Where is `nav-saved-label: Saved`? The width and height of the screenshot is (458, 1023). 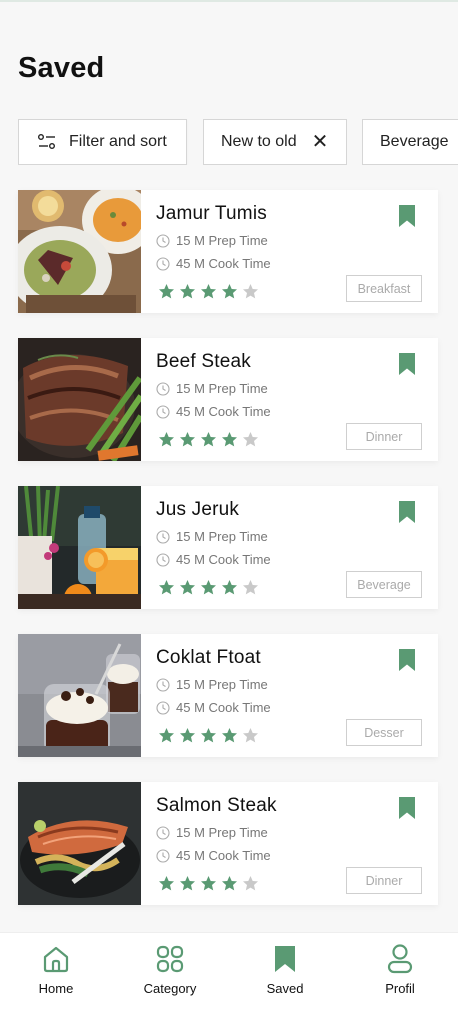 nav-saved-label: Saved is located at coordinates (285, 988).